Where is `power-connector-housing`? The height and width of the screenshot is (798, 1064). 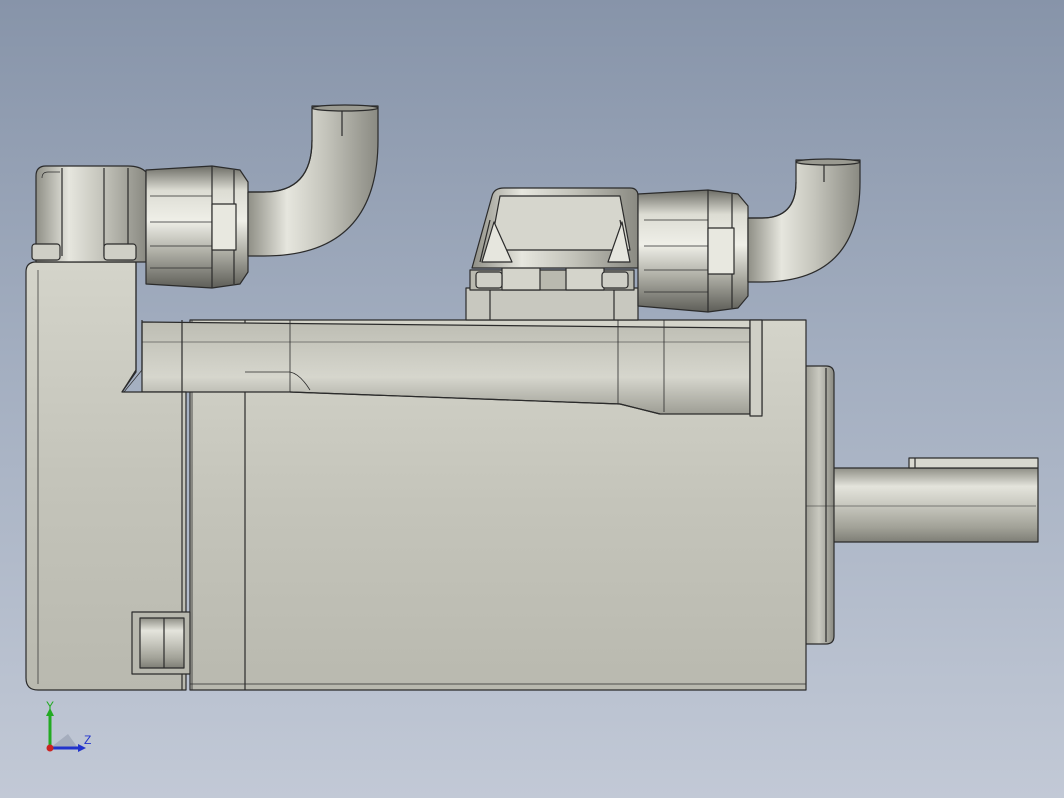
power-connector-housing is located at coordinates (555, 228).